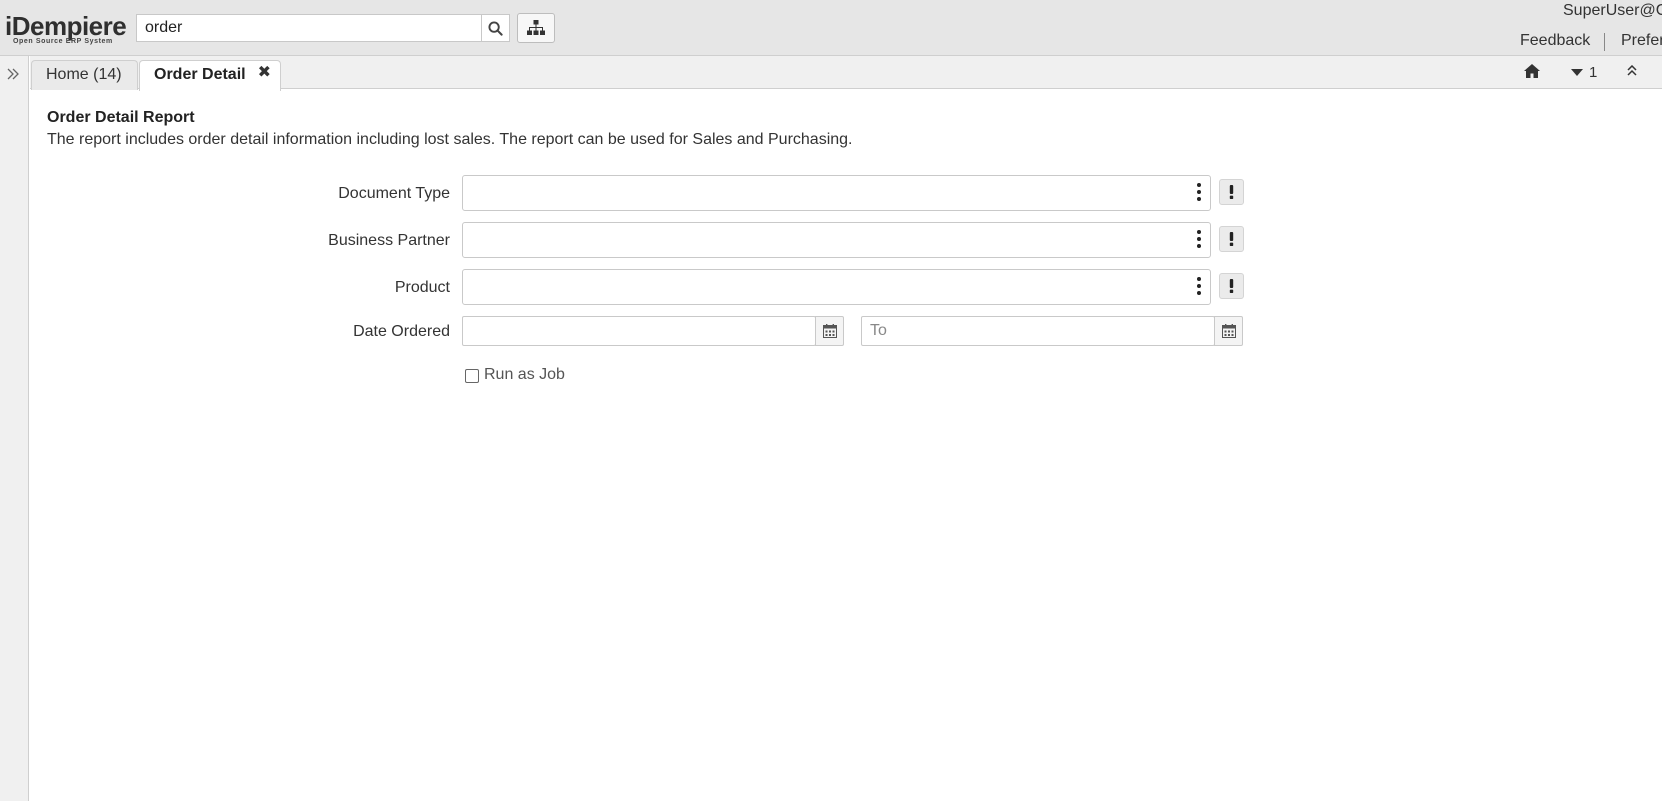 The width and height of the screenshot is (1662, 801). I want to click on user-name: SuperUser@G, so click(1612, 11).